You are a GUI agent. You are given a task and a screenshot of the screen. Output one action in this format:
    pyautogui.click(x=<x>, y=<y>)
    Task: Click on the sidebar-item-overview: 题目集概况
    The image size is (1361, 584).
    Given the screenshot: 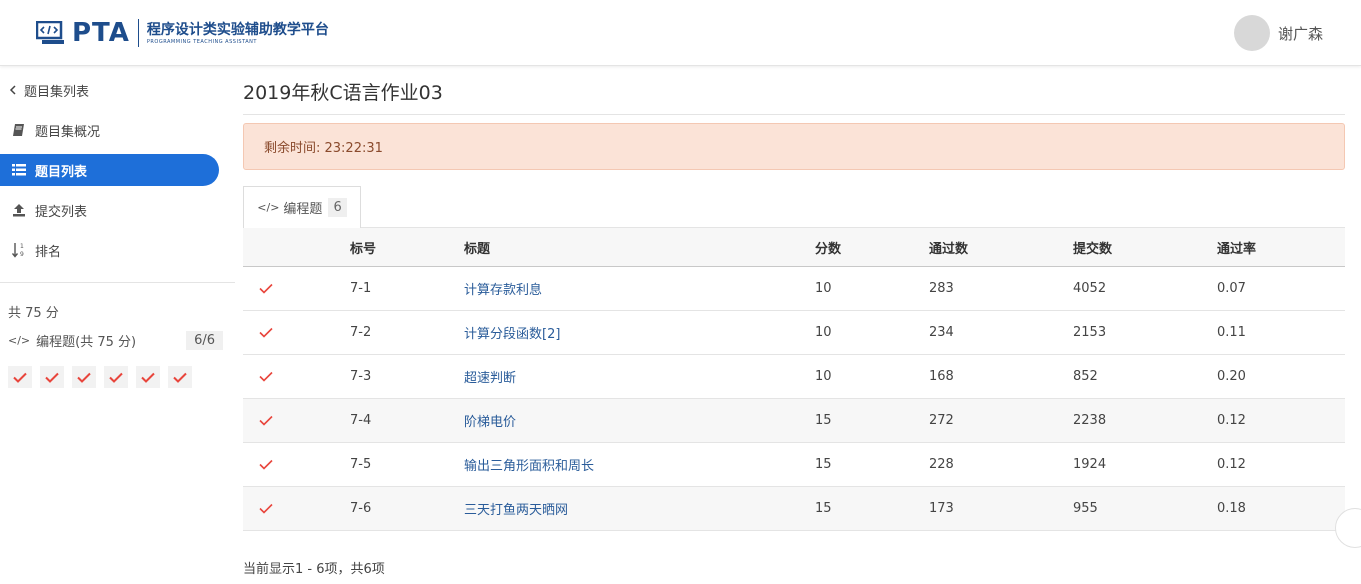 What is the action you would take?
    pyautogui.click(x=109, y=130)
    